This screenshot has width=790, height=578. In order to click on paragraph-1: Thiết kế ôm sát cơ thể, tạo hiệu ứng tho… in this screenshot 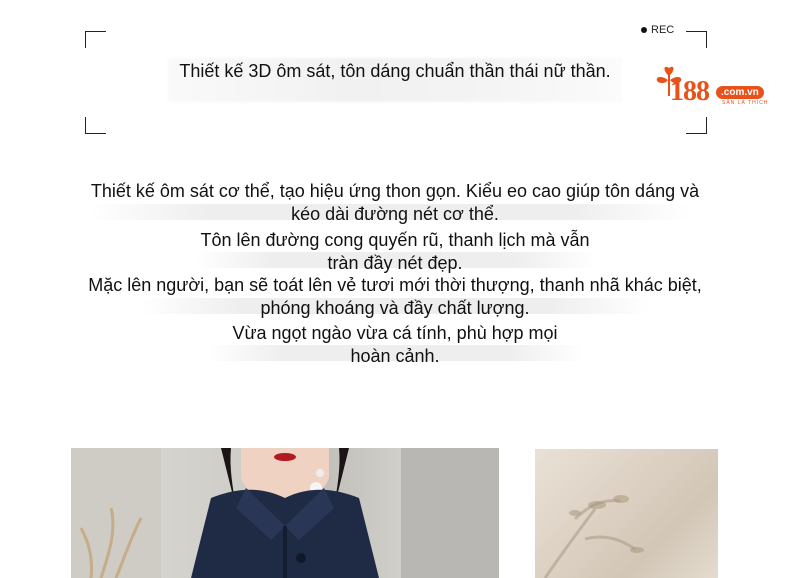, I will do `click(395, 203)`.